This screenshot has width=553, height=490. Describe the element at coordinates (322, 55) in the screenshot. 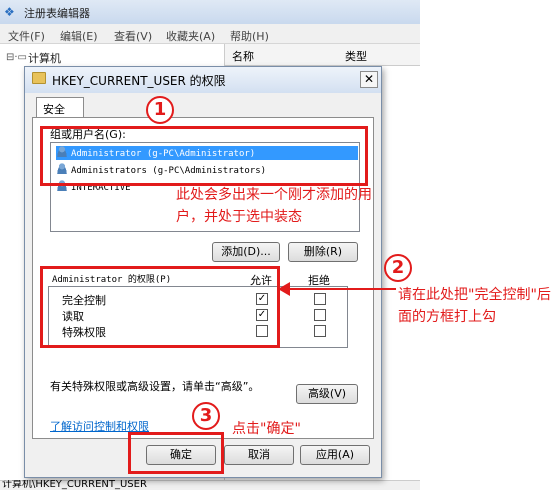

I see `values-column-header` at that location.